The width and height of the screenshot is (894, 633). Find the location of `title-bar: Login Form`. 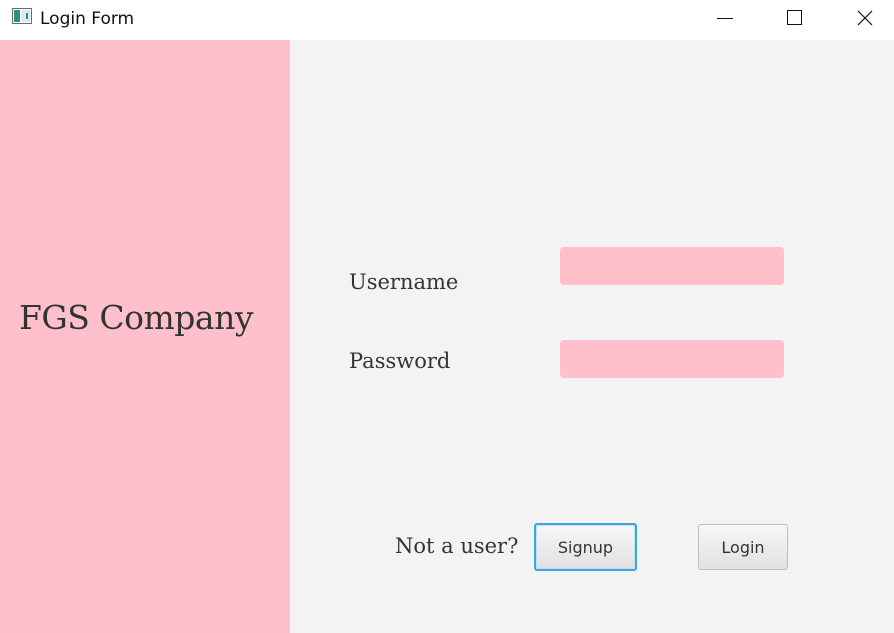

title-bar: Login Form is located at coordinates (447, 20).